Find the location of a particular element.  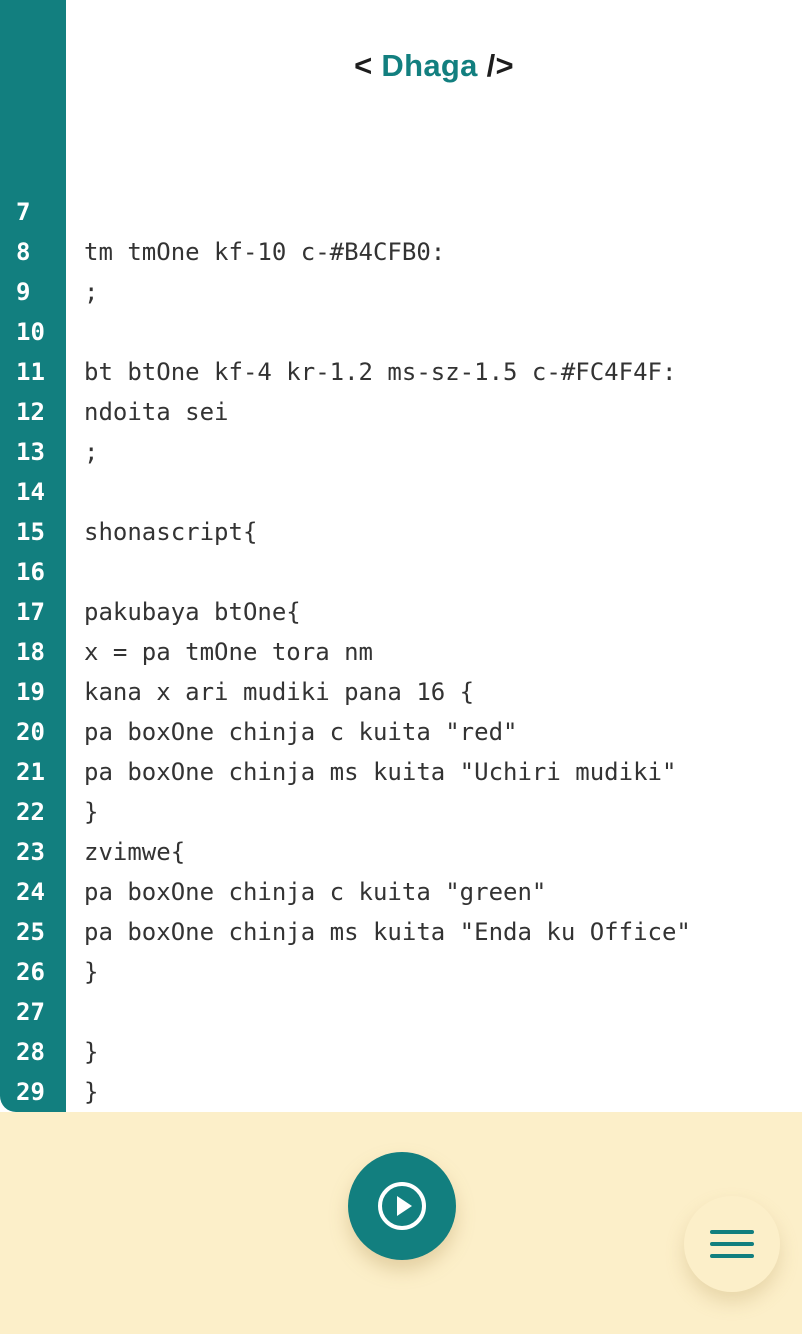

line-number: 28 is located at coordinates (30, 1052).